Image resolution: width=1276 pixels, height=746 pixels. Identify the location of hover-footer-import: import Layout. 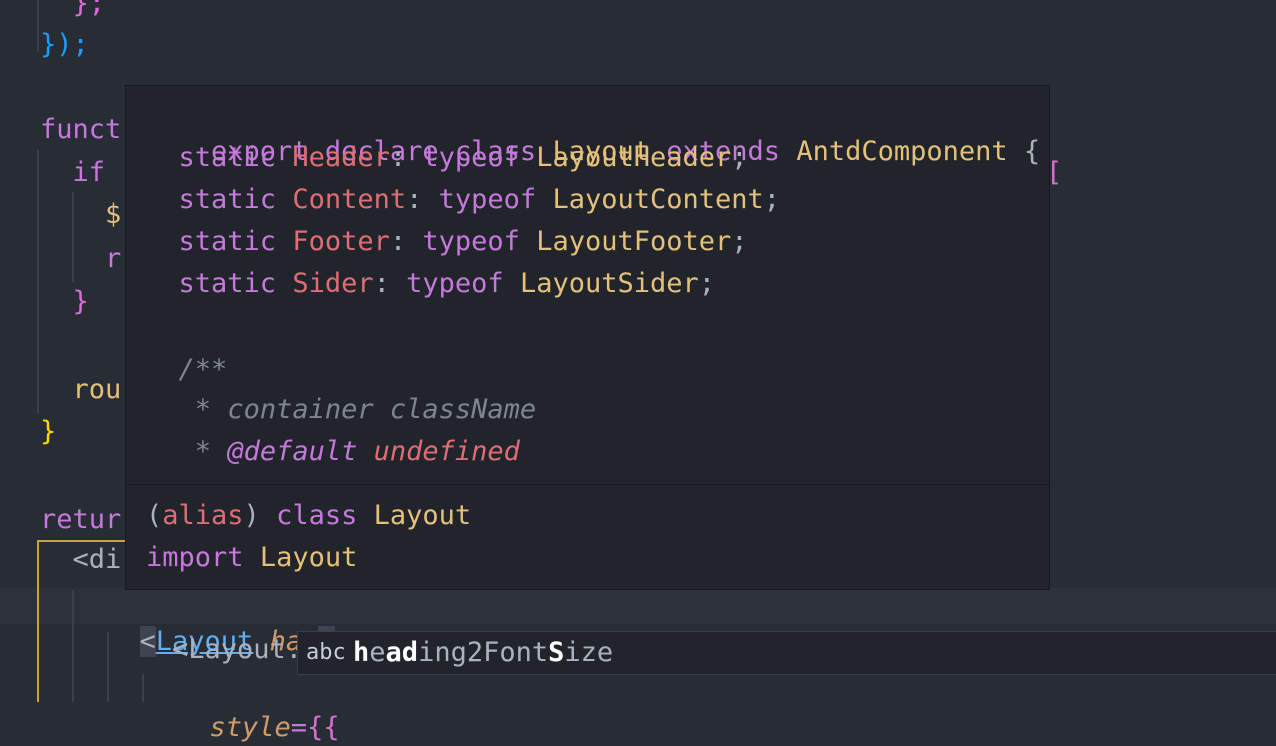
(252, 557).